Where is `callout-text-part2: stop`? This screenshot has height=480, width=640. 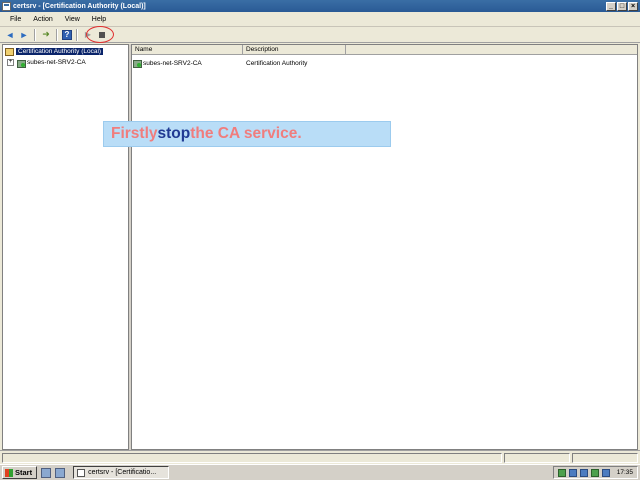
callout-text-part2: stop is located at coordinates (174, 133).